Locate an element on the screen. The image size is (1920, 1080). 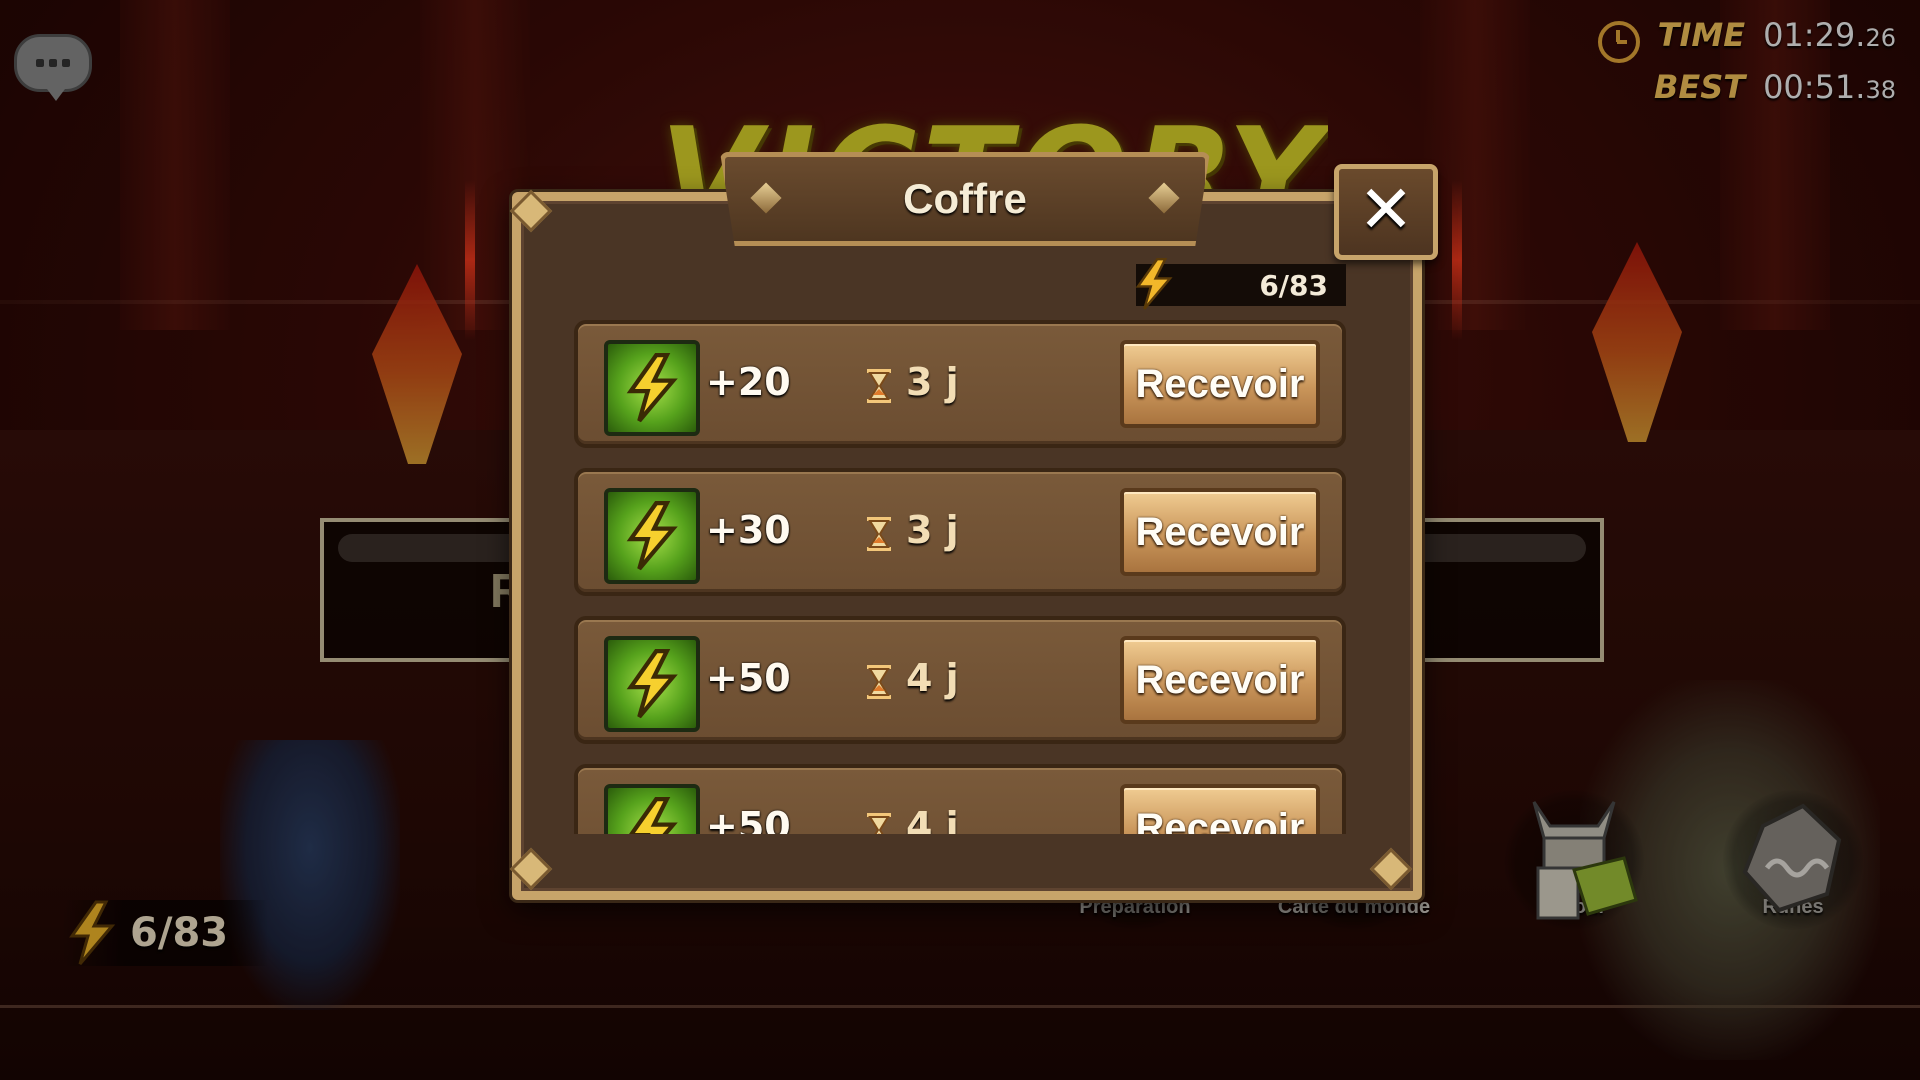
close-button: ✕ is located at coordinates (1386, 212).